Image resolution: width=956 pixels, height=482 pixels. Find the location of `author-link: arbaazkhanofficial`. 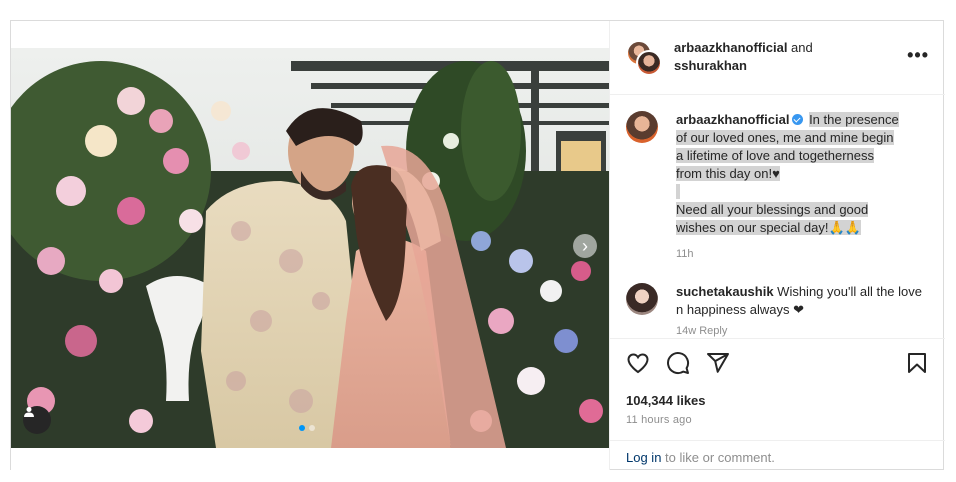

author-link: arbaazkhanofficial is located at coordinates (730, 47).